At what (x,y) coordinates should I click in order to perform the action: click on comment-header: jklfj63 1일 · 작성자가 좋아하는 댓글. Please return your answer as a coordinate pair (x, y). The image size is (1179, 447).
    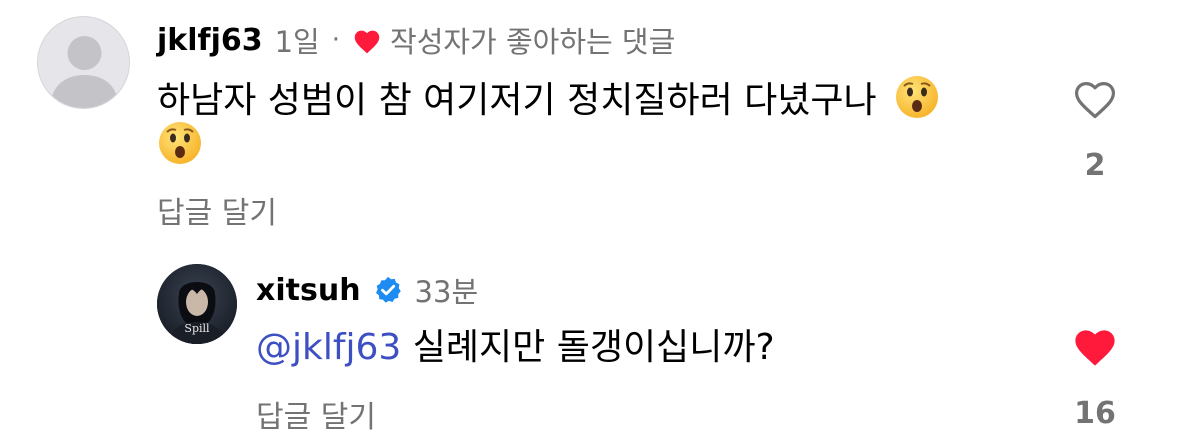
    Looking at the image, I should click on (416, 40).